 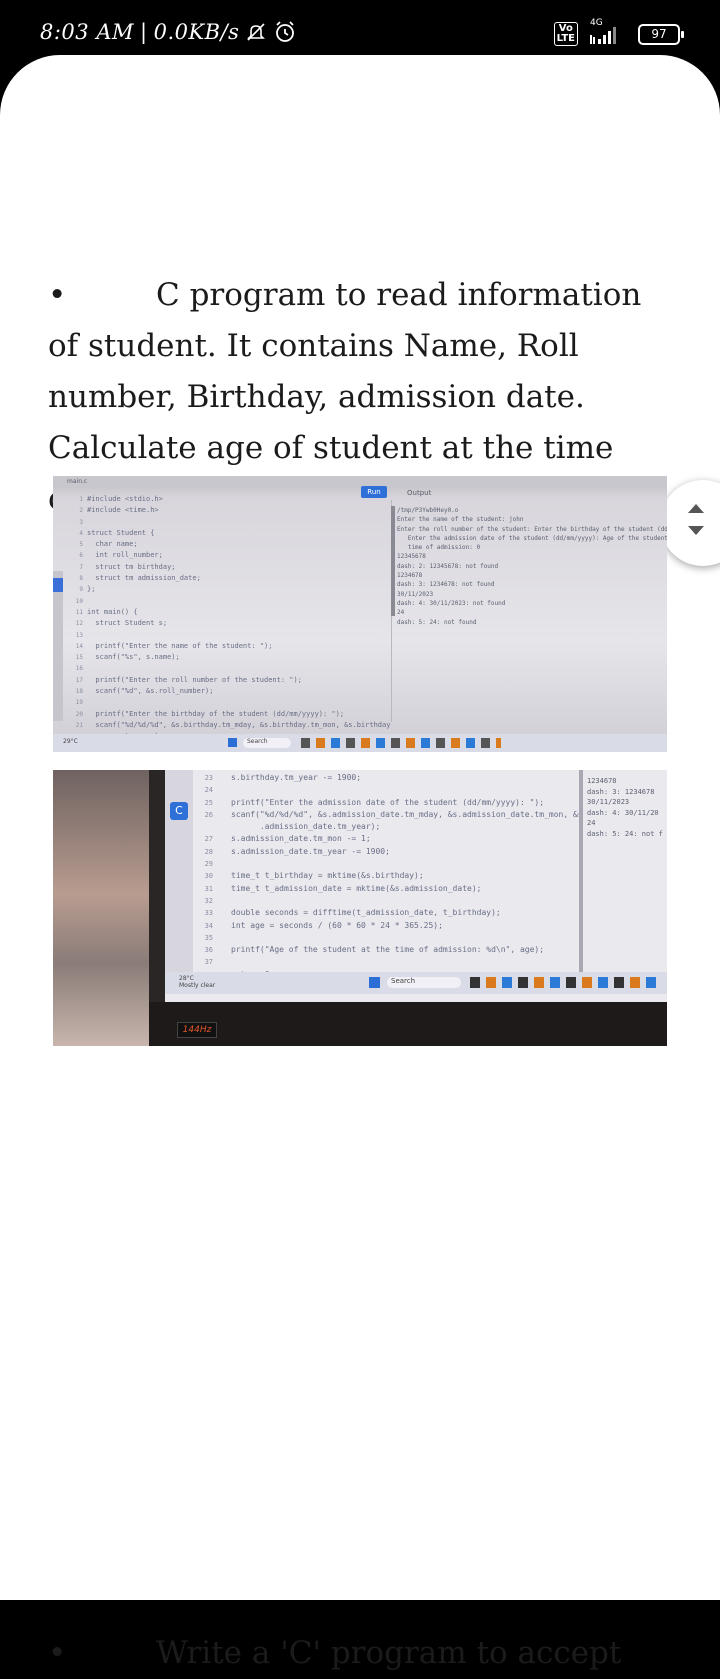 I want to click on line-number: 19, so click(x=79, y=703).